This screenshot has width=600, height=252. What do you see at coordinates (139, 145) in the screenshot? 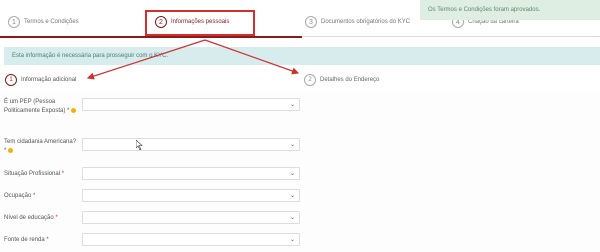
I see `mouse-cursor-icon` at bounding box center [139, 145].